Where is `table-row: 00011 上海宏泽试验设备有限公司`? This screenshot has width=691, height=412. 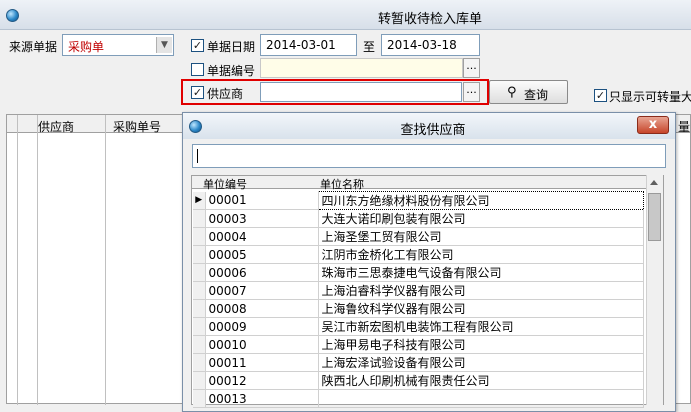
table-row: 00011 上海宏泽试验设备有限公司 is located at coordinates (418, 362).